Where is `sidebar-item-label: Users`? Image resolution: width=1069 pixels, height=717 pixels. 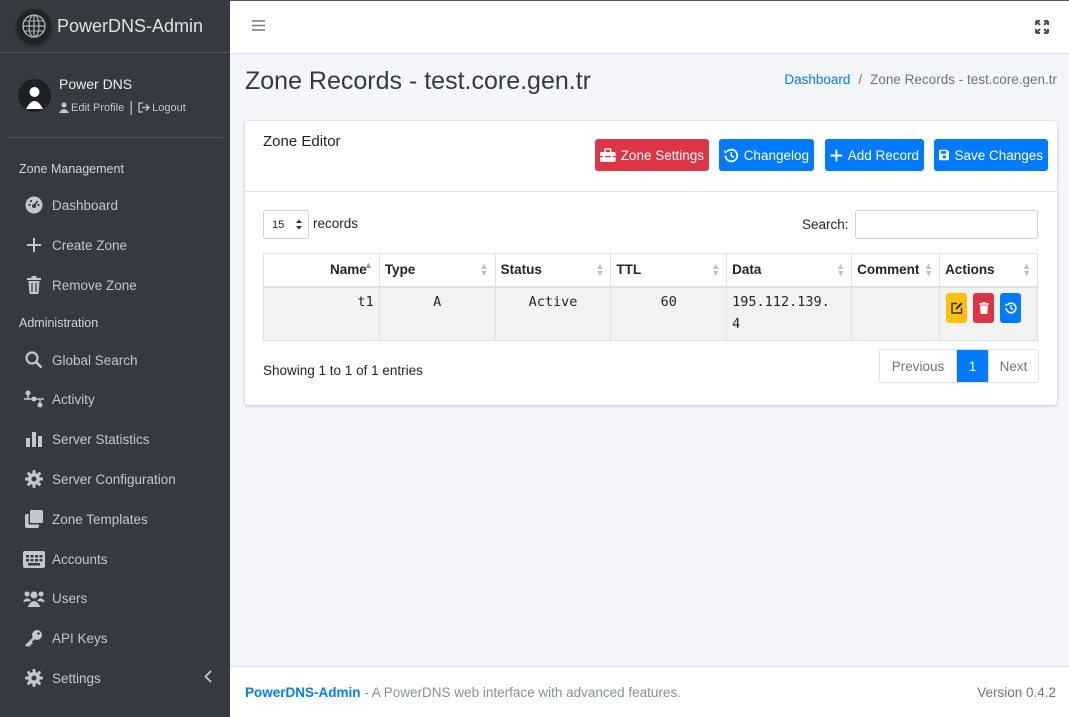 sidebar-item-label: Users is located at coordinates (70, 598).